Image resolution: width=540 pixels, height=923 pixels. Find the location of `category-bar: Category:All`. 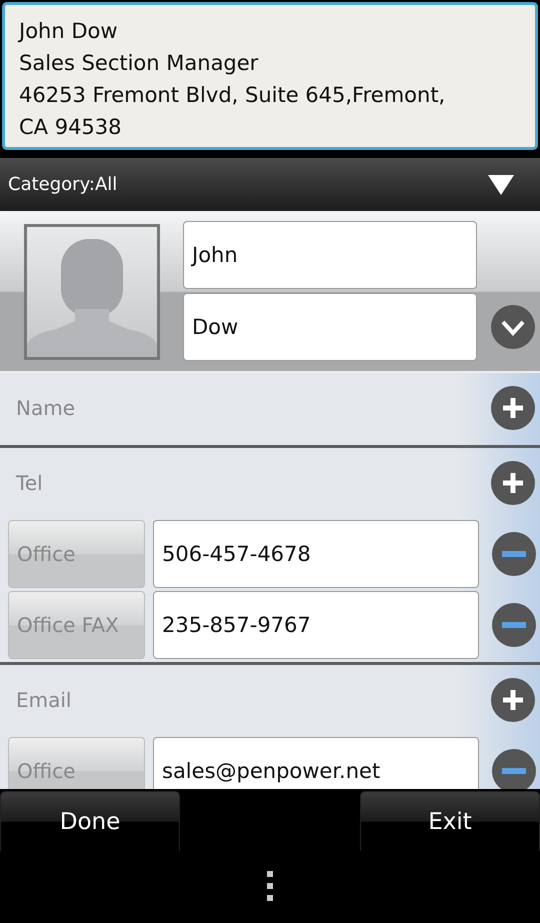

category-bar: Category:All is located at coordinates (270, 184).